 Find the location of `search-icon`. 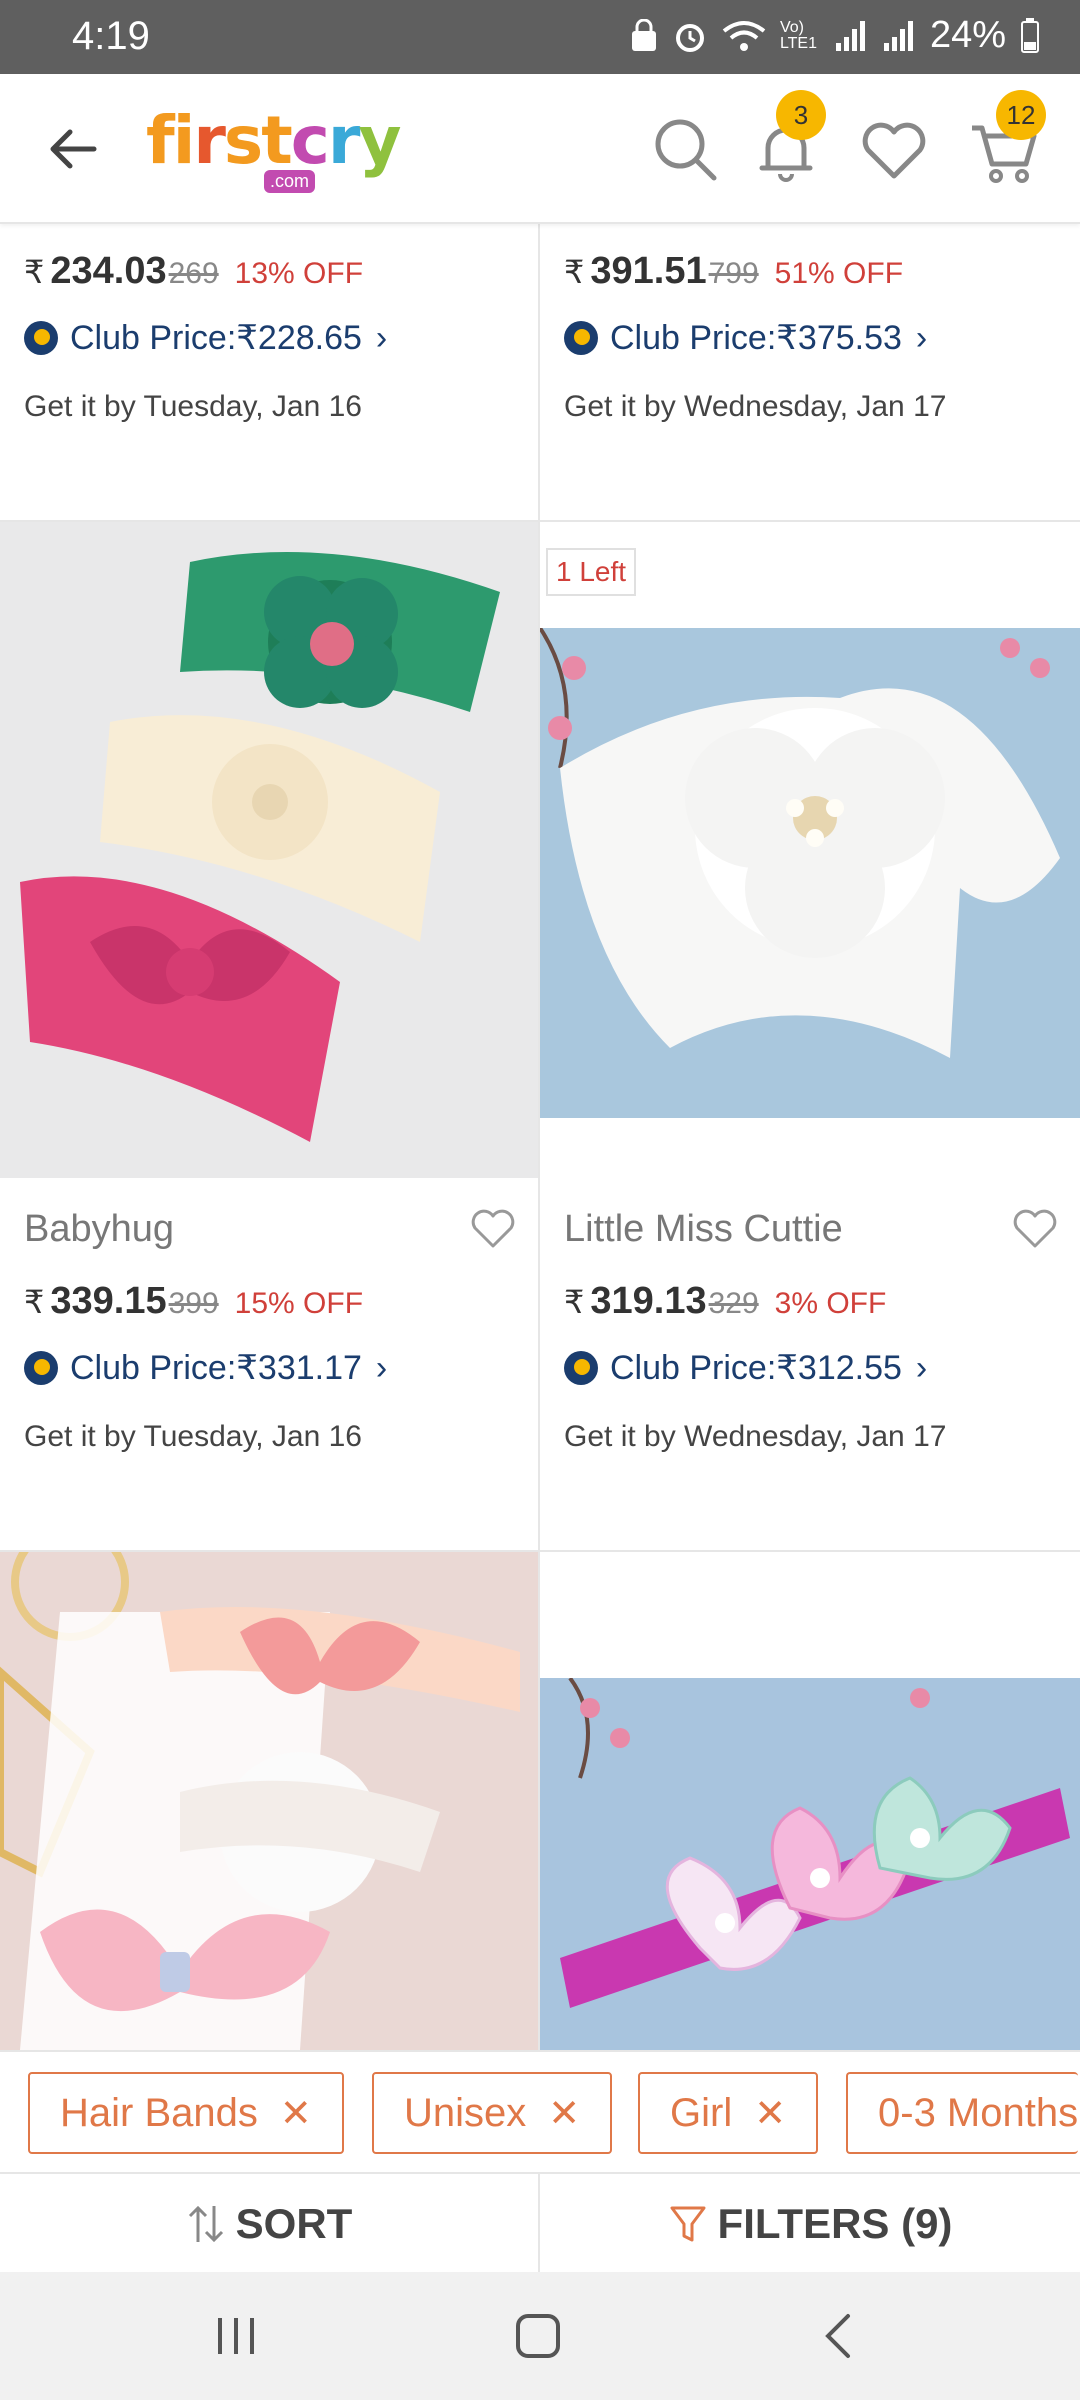

search-icon is located at coordinates (686, 150).